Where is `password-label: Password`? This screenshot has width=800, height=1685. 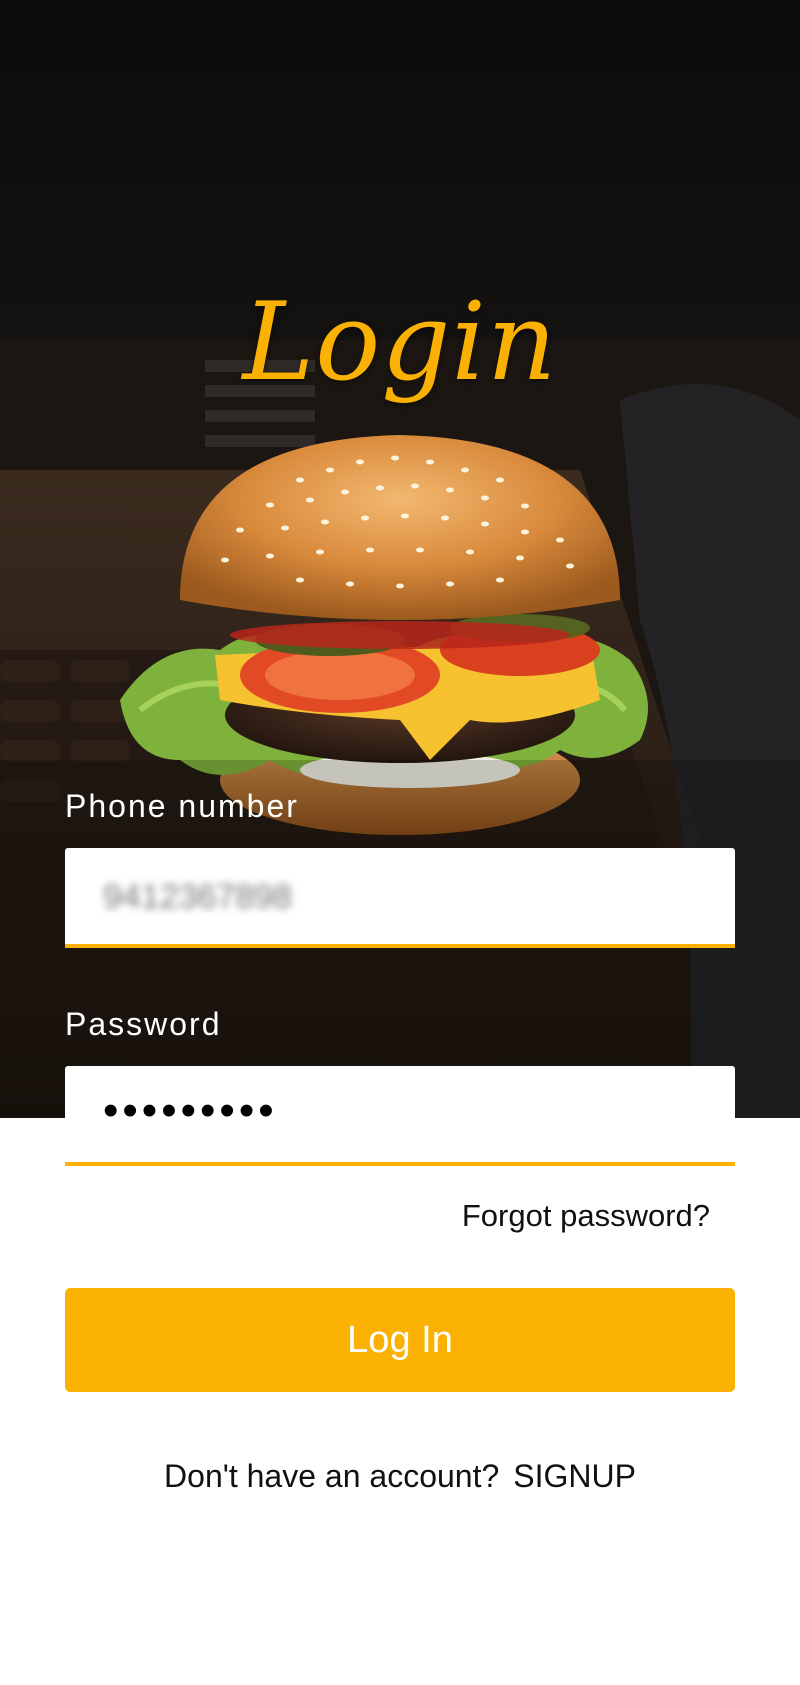 password-label: Password is located at coordinates (143, 1024).